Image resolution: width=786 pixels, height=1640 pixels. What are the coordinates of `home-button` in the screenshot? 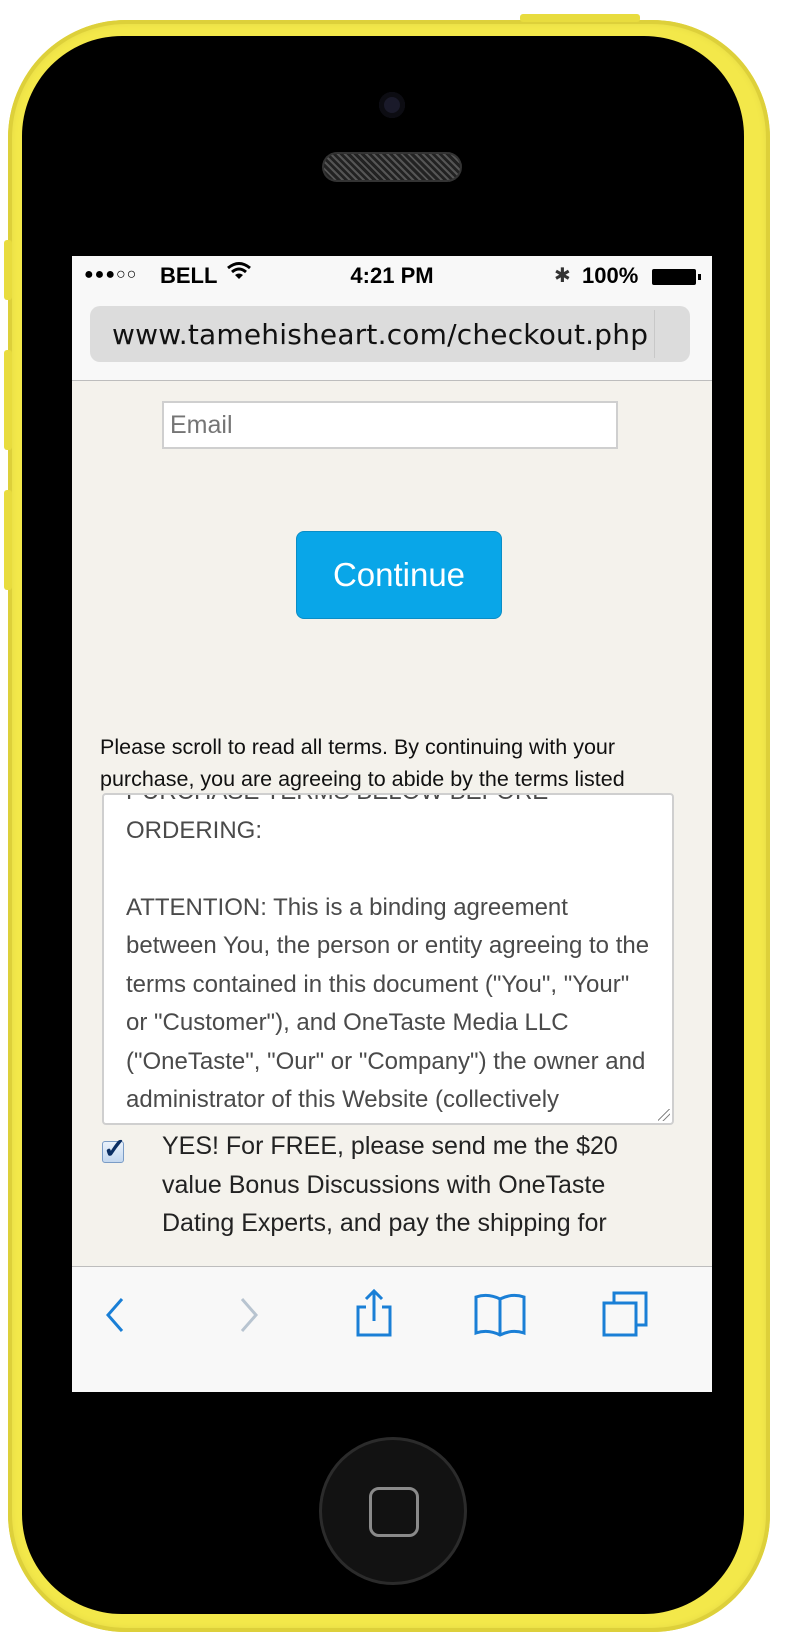 It's located at (393, 1511).